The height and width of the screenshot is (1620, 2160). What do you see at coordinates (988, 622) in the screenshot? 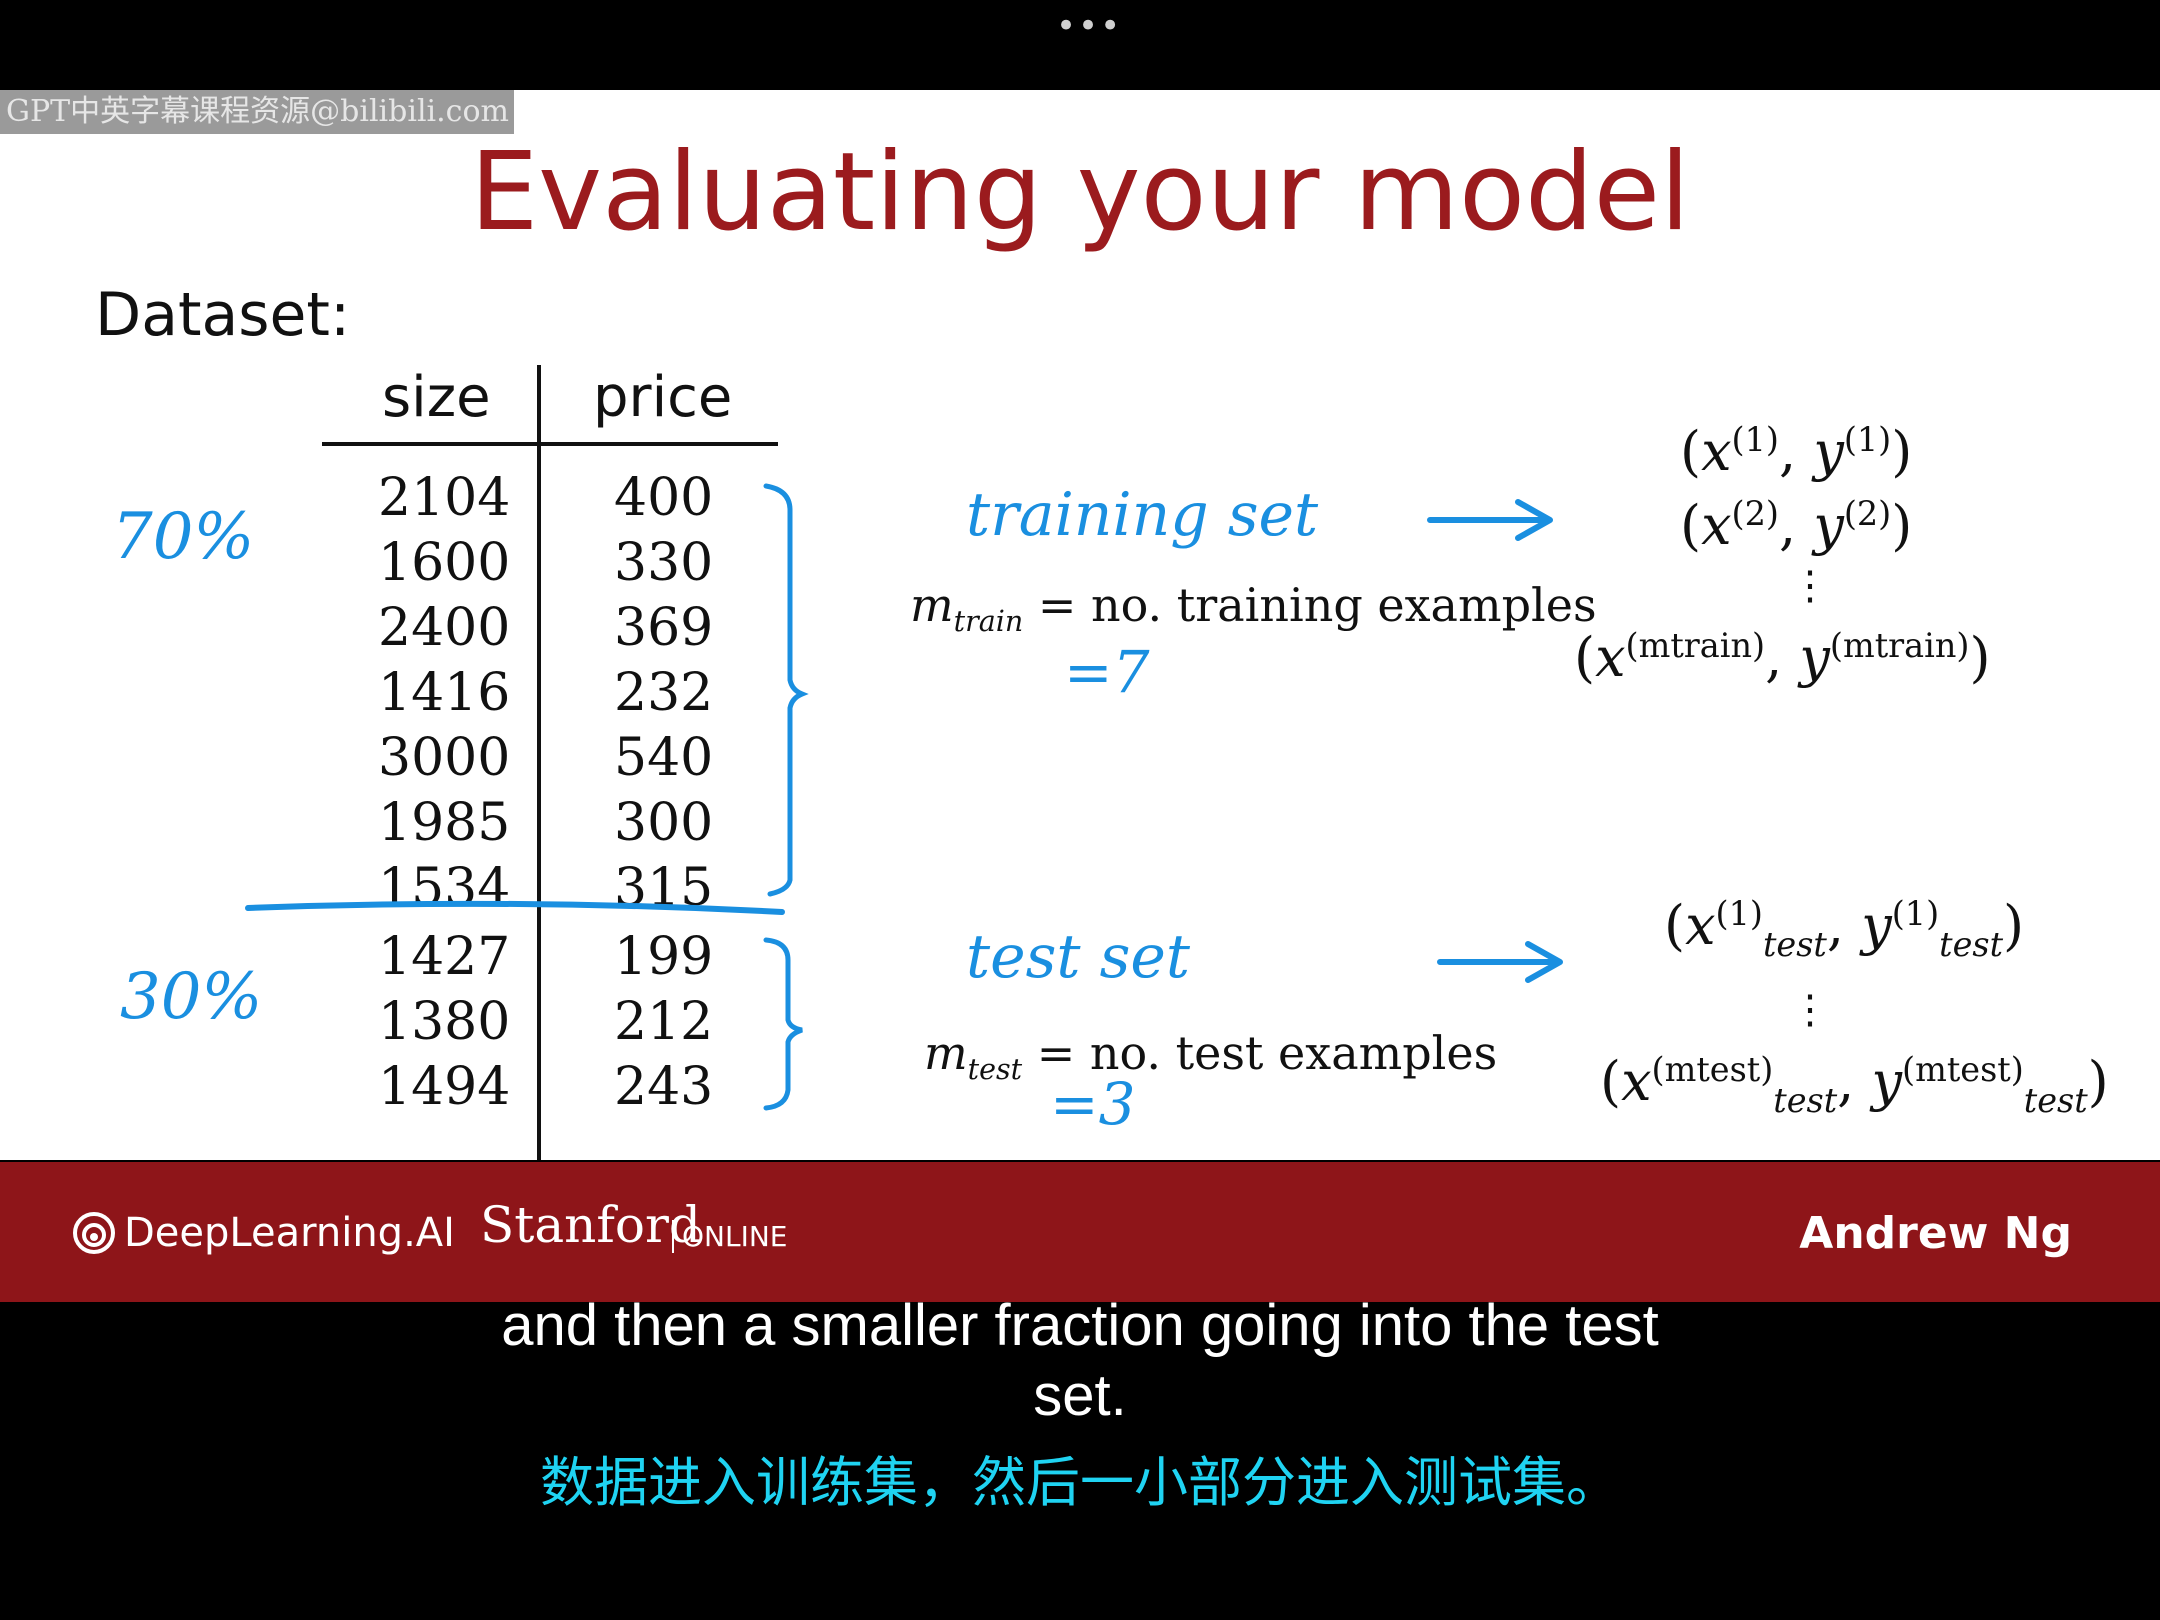
I see `m-subscript: train` at bounding box center [988, 622].